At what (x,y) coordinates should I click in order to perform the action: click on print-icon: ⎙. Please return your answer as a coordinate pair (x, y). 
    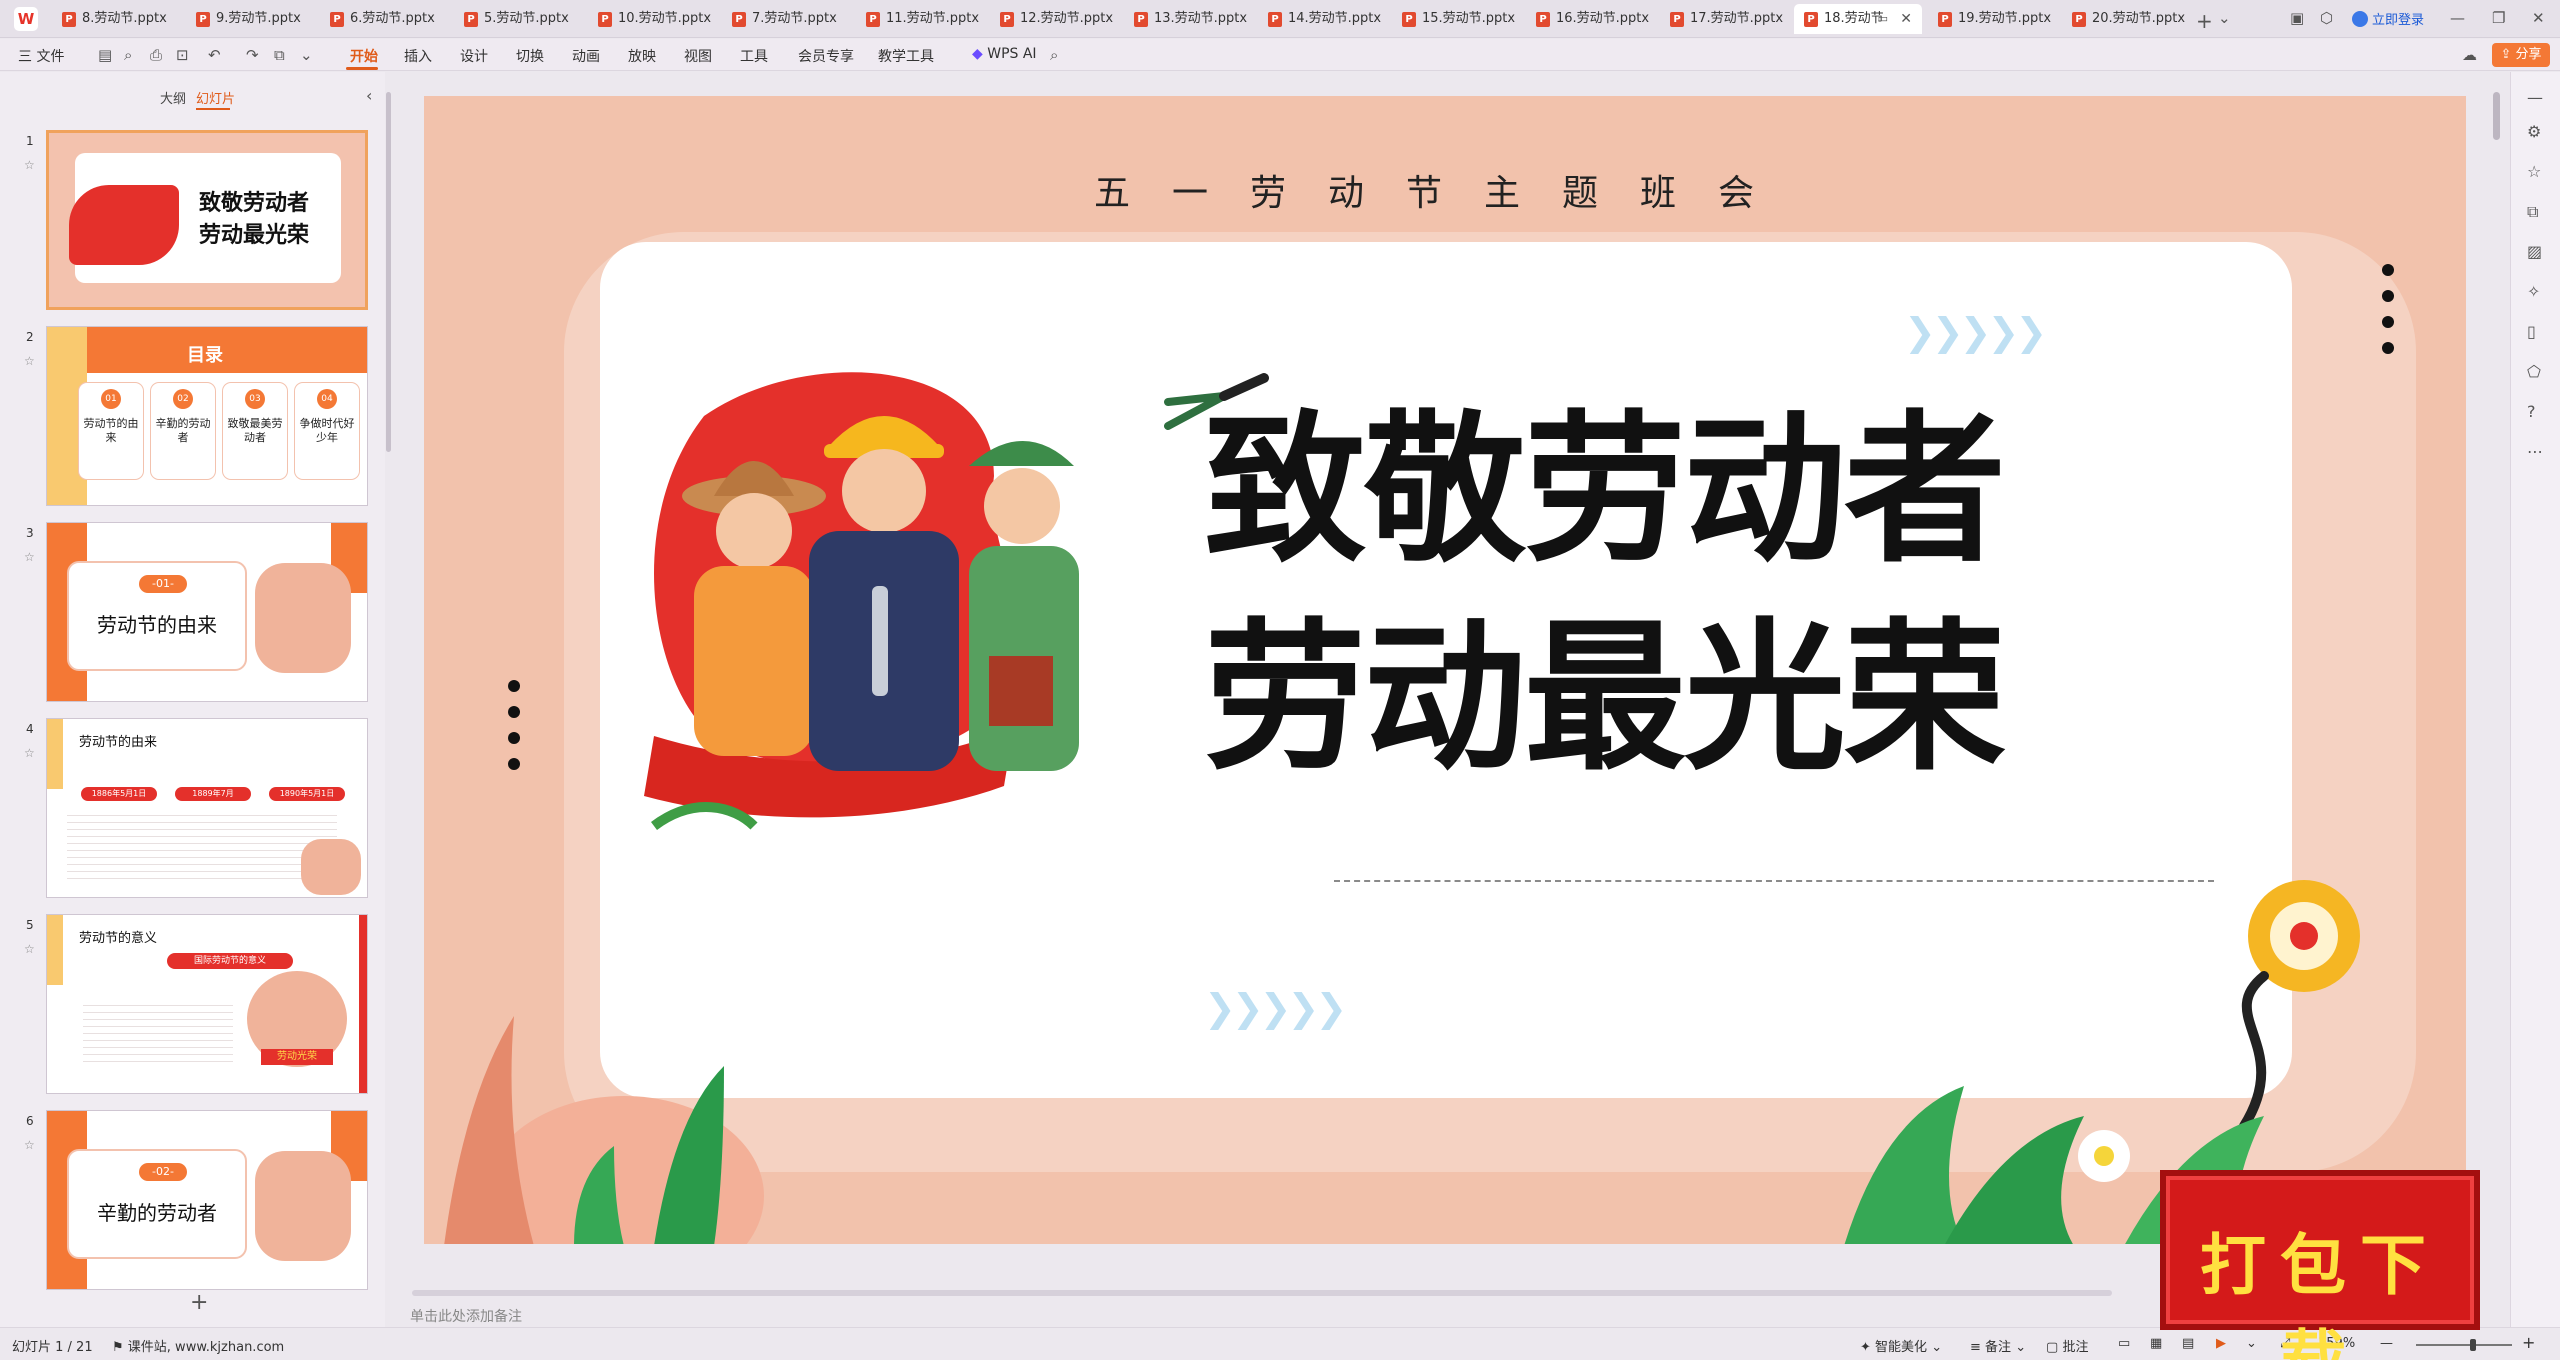
    Looking at the image, I should click on (156, 55).